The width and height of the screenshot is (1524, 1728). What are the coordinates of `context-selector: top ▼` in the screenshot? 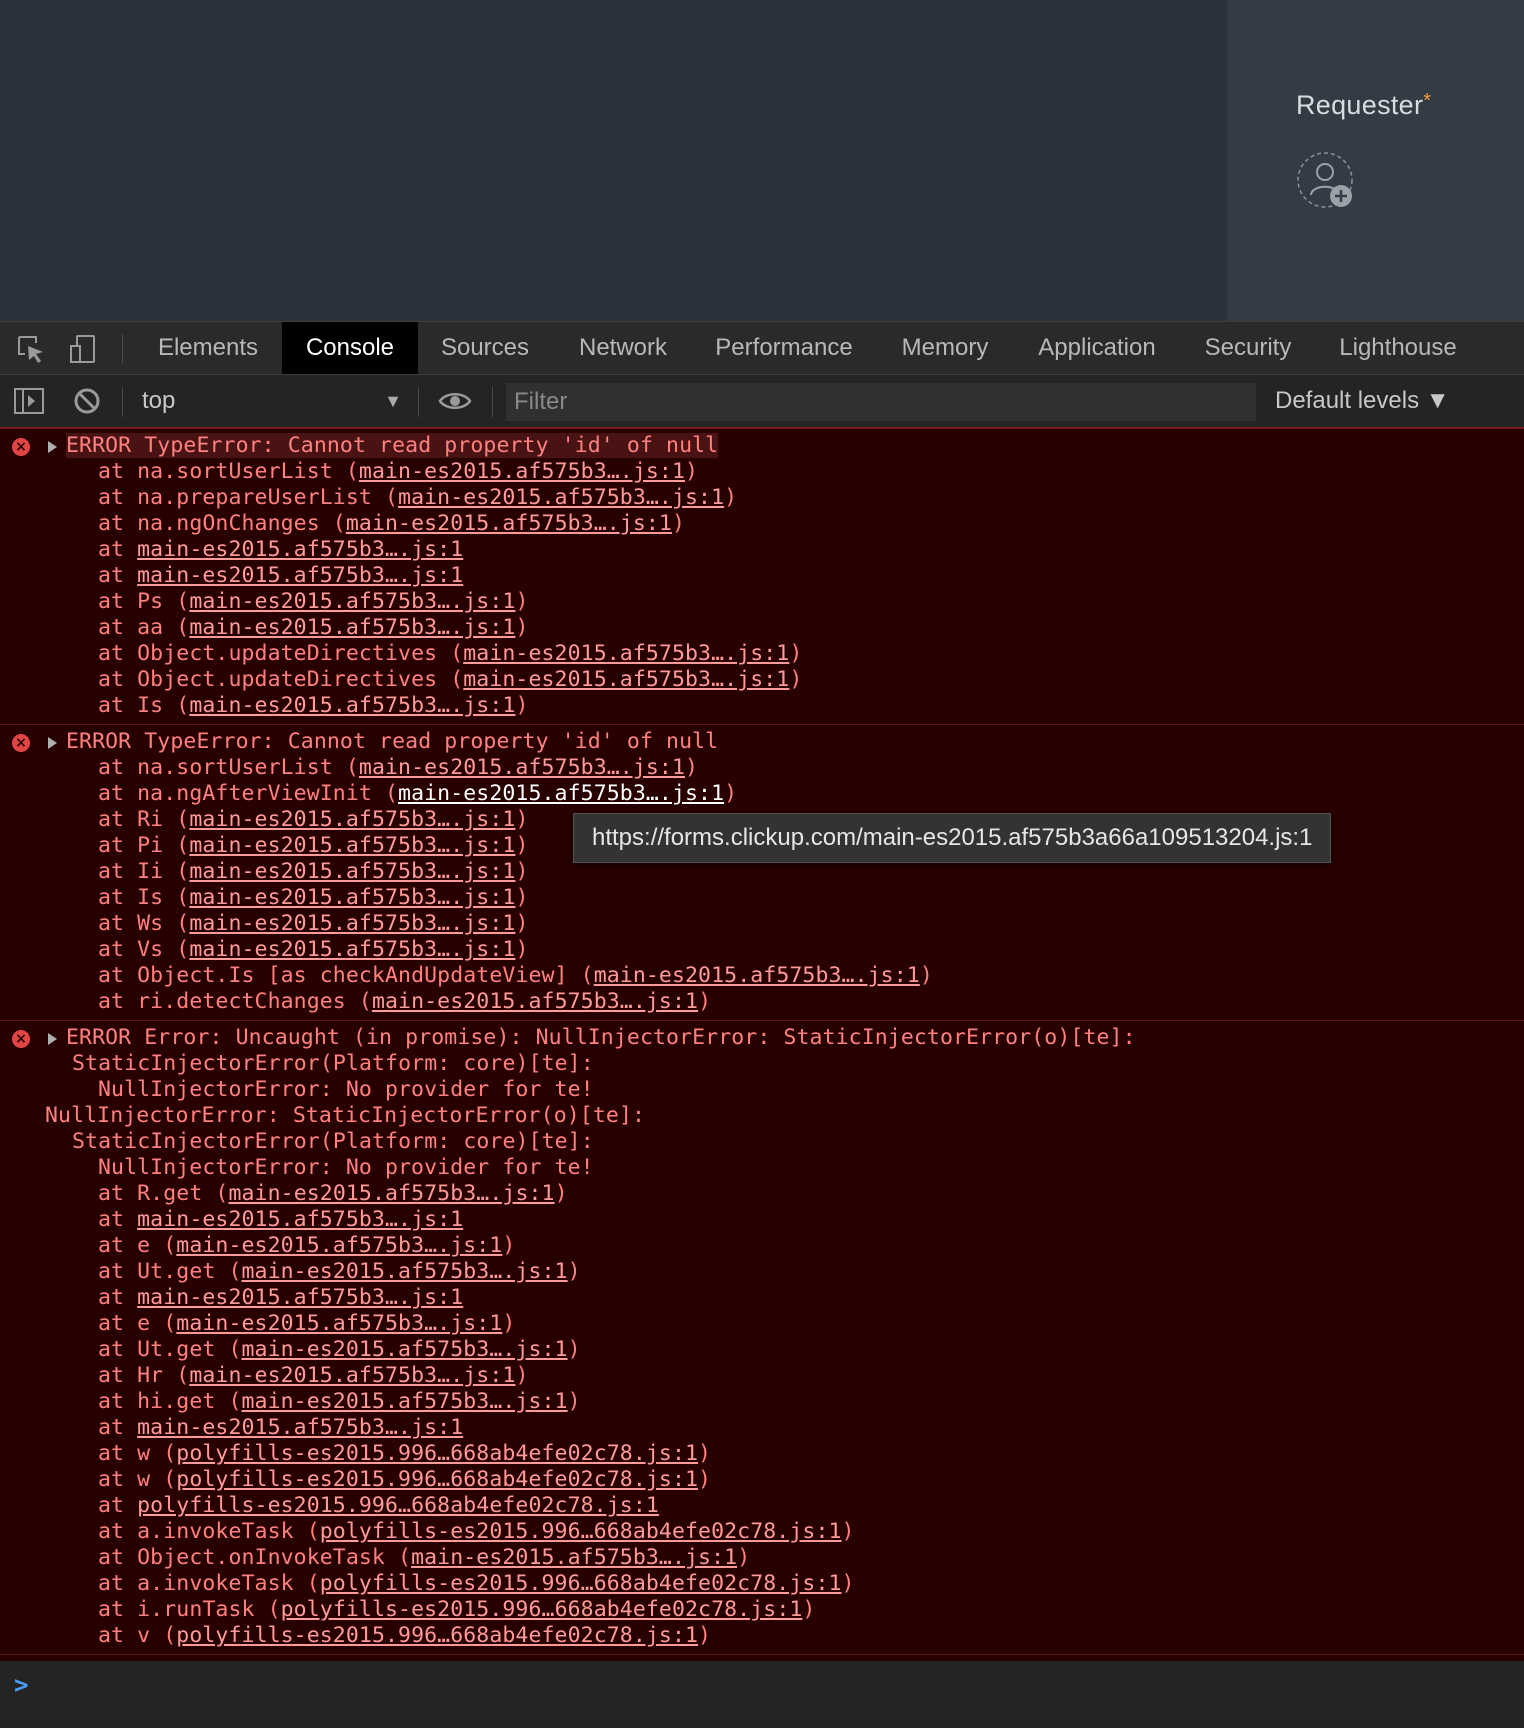 It's located at (271, 401).